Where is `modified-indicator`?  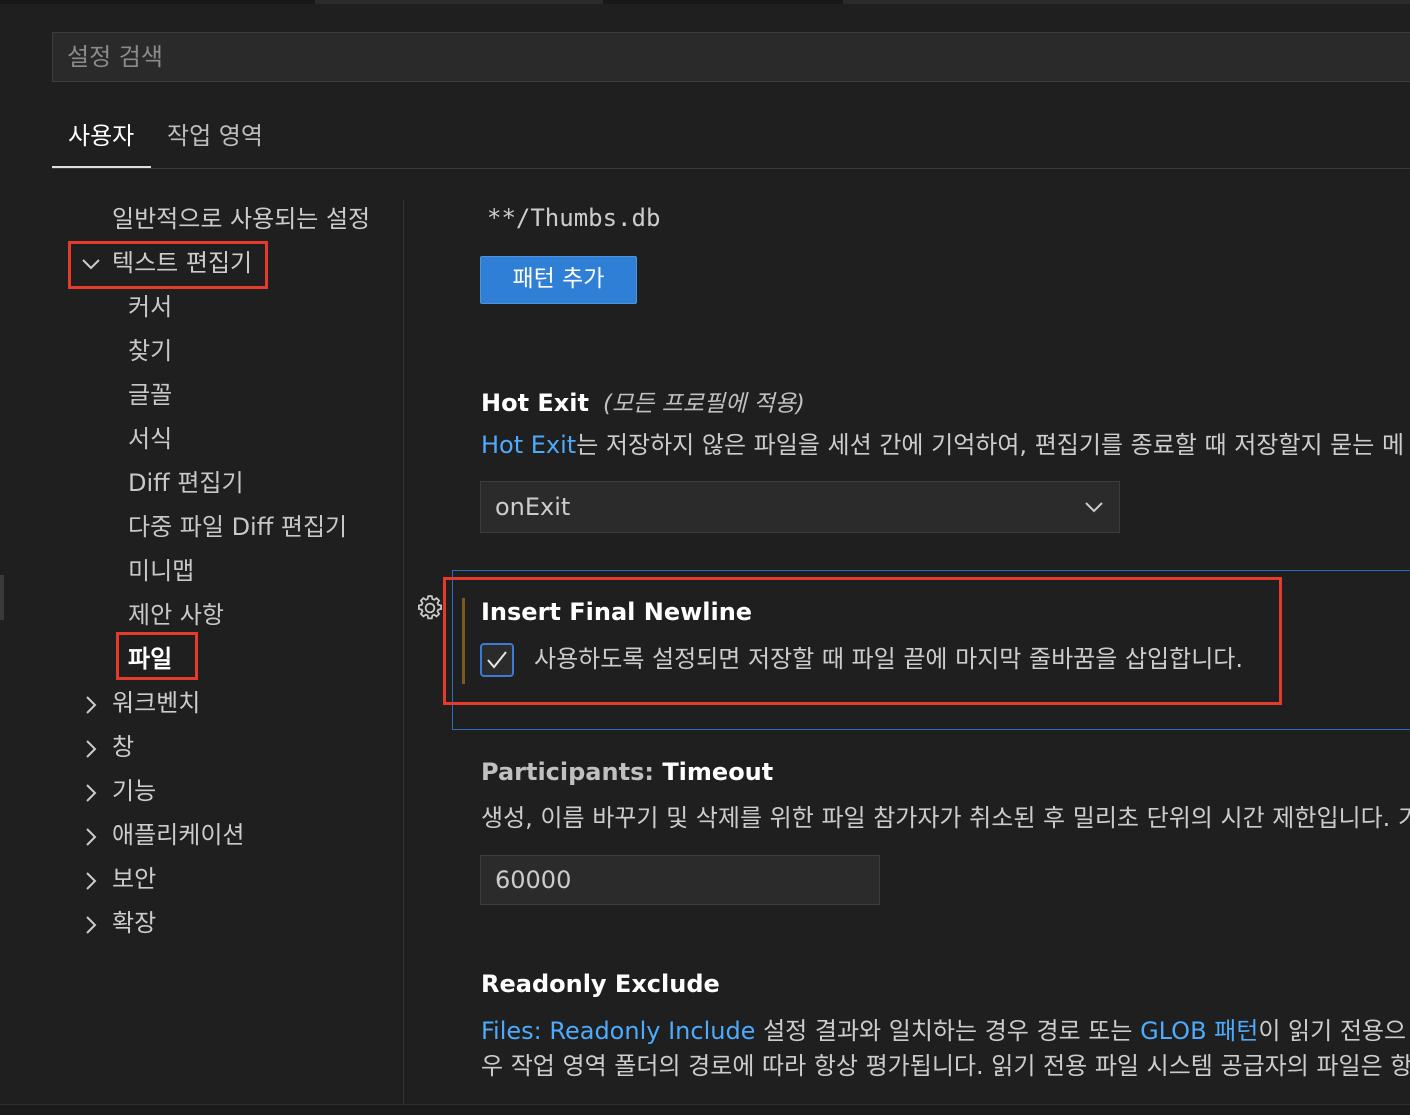
modified-indicator is located at coordinates (463, 641).